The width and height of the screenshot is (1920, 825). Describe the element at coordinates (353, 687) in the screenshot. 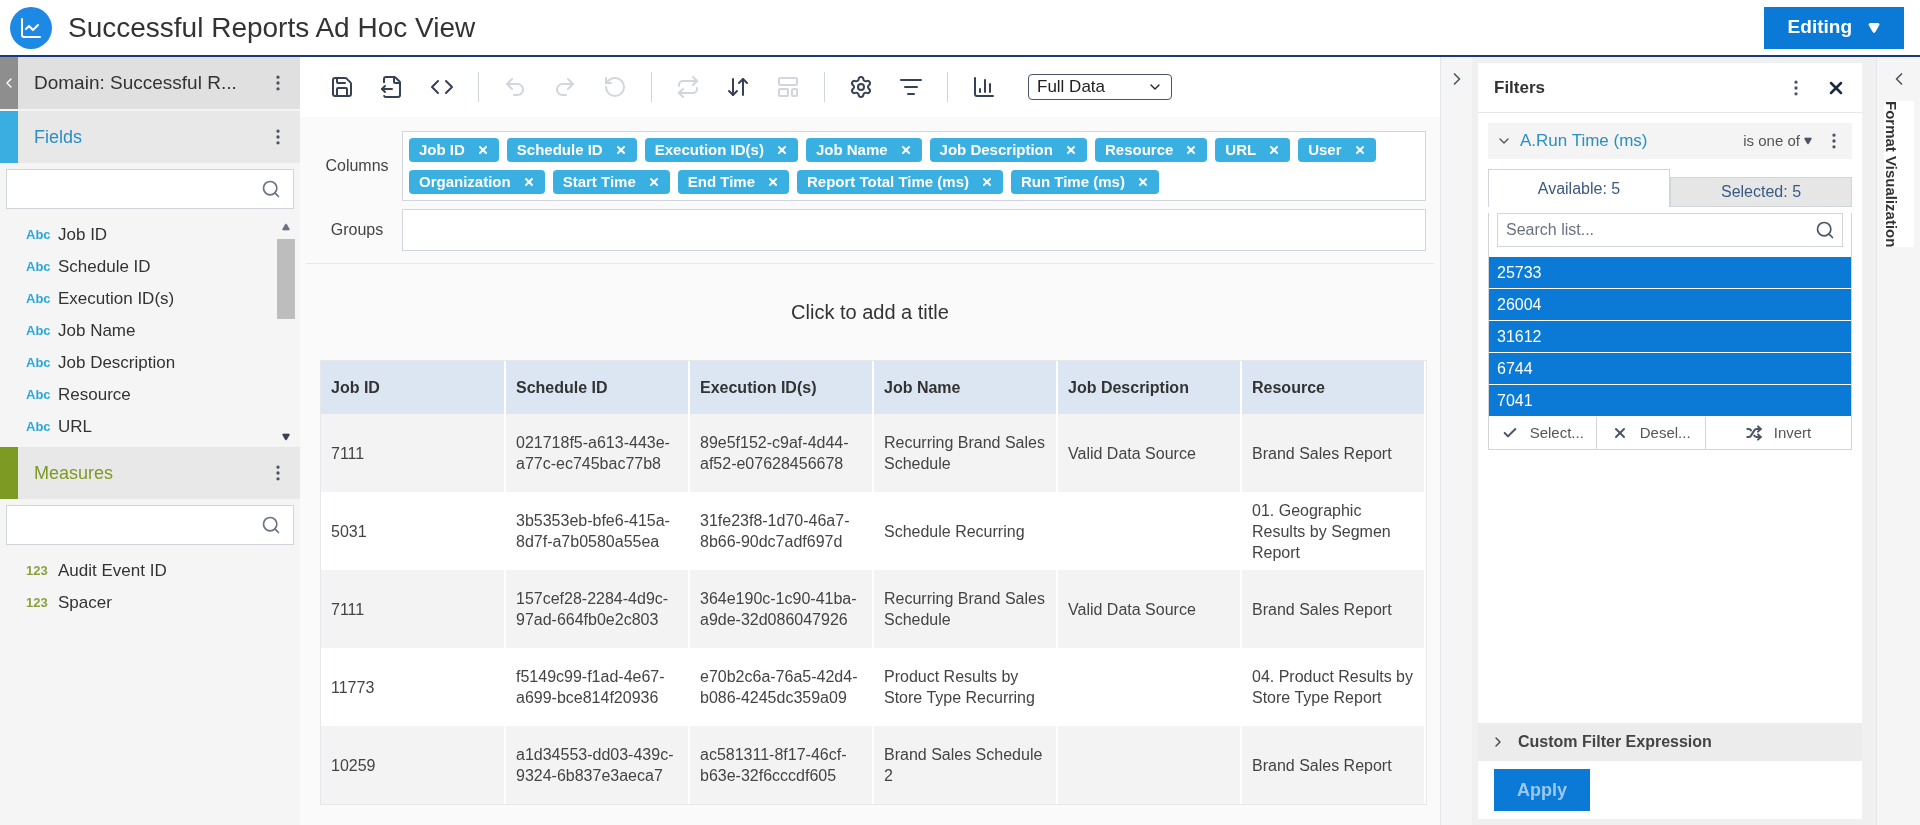

I see `table-cell-text: 11773` at that location.